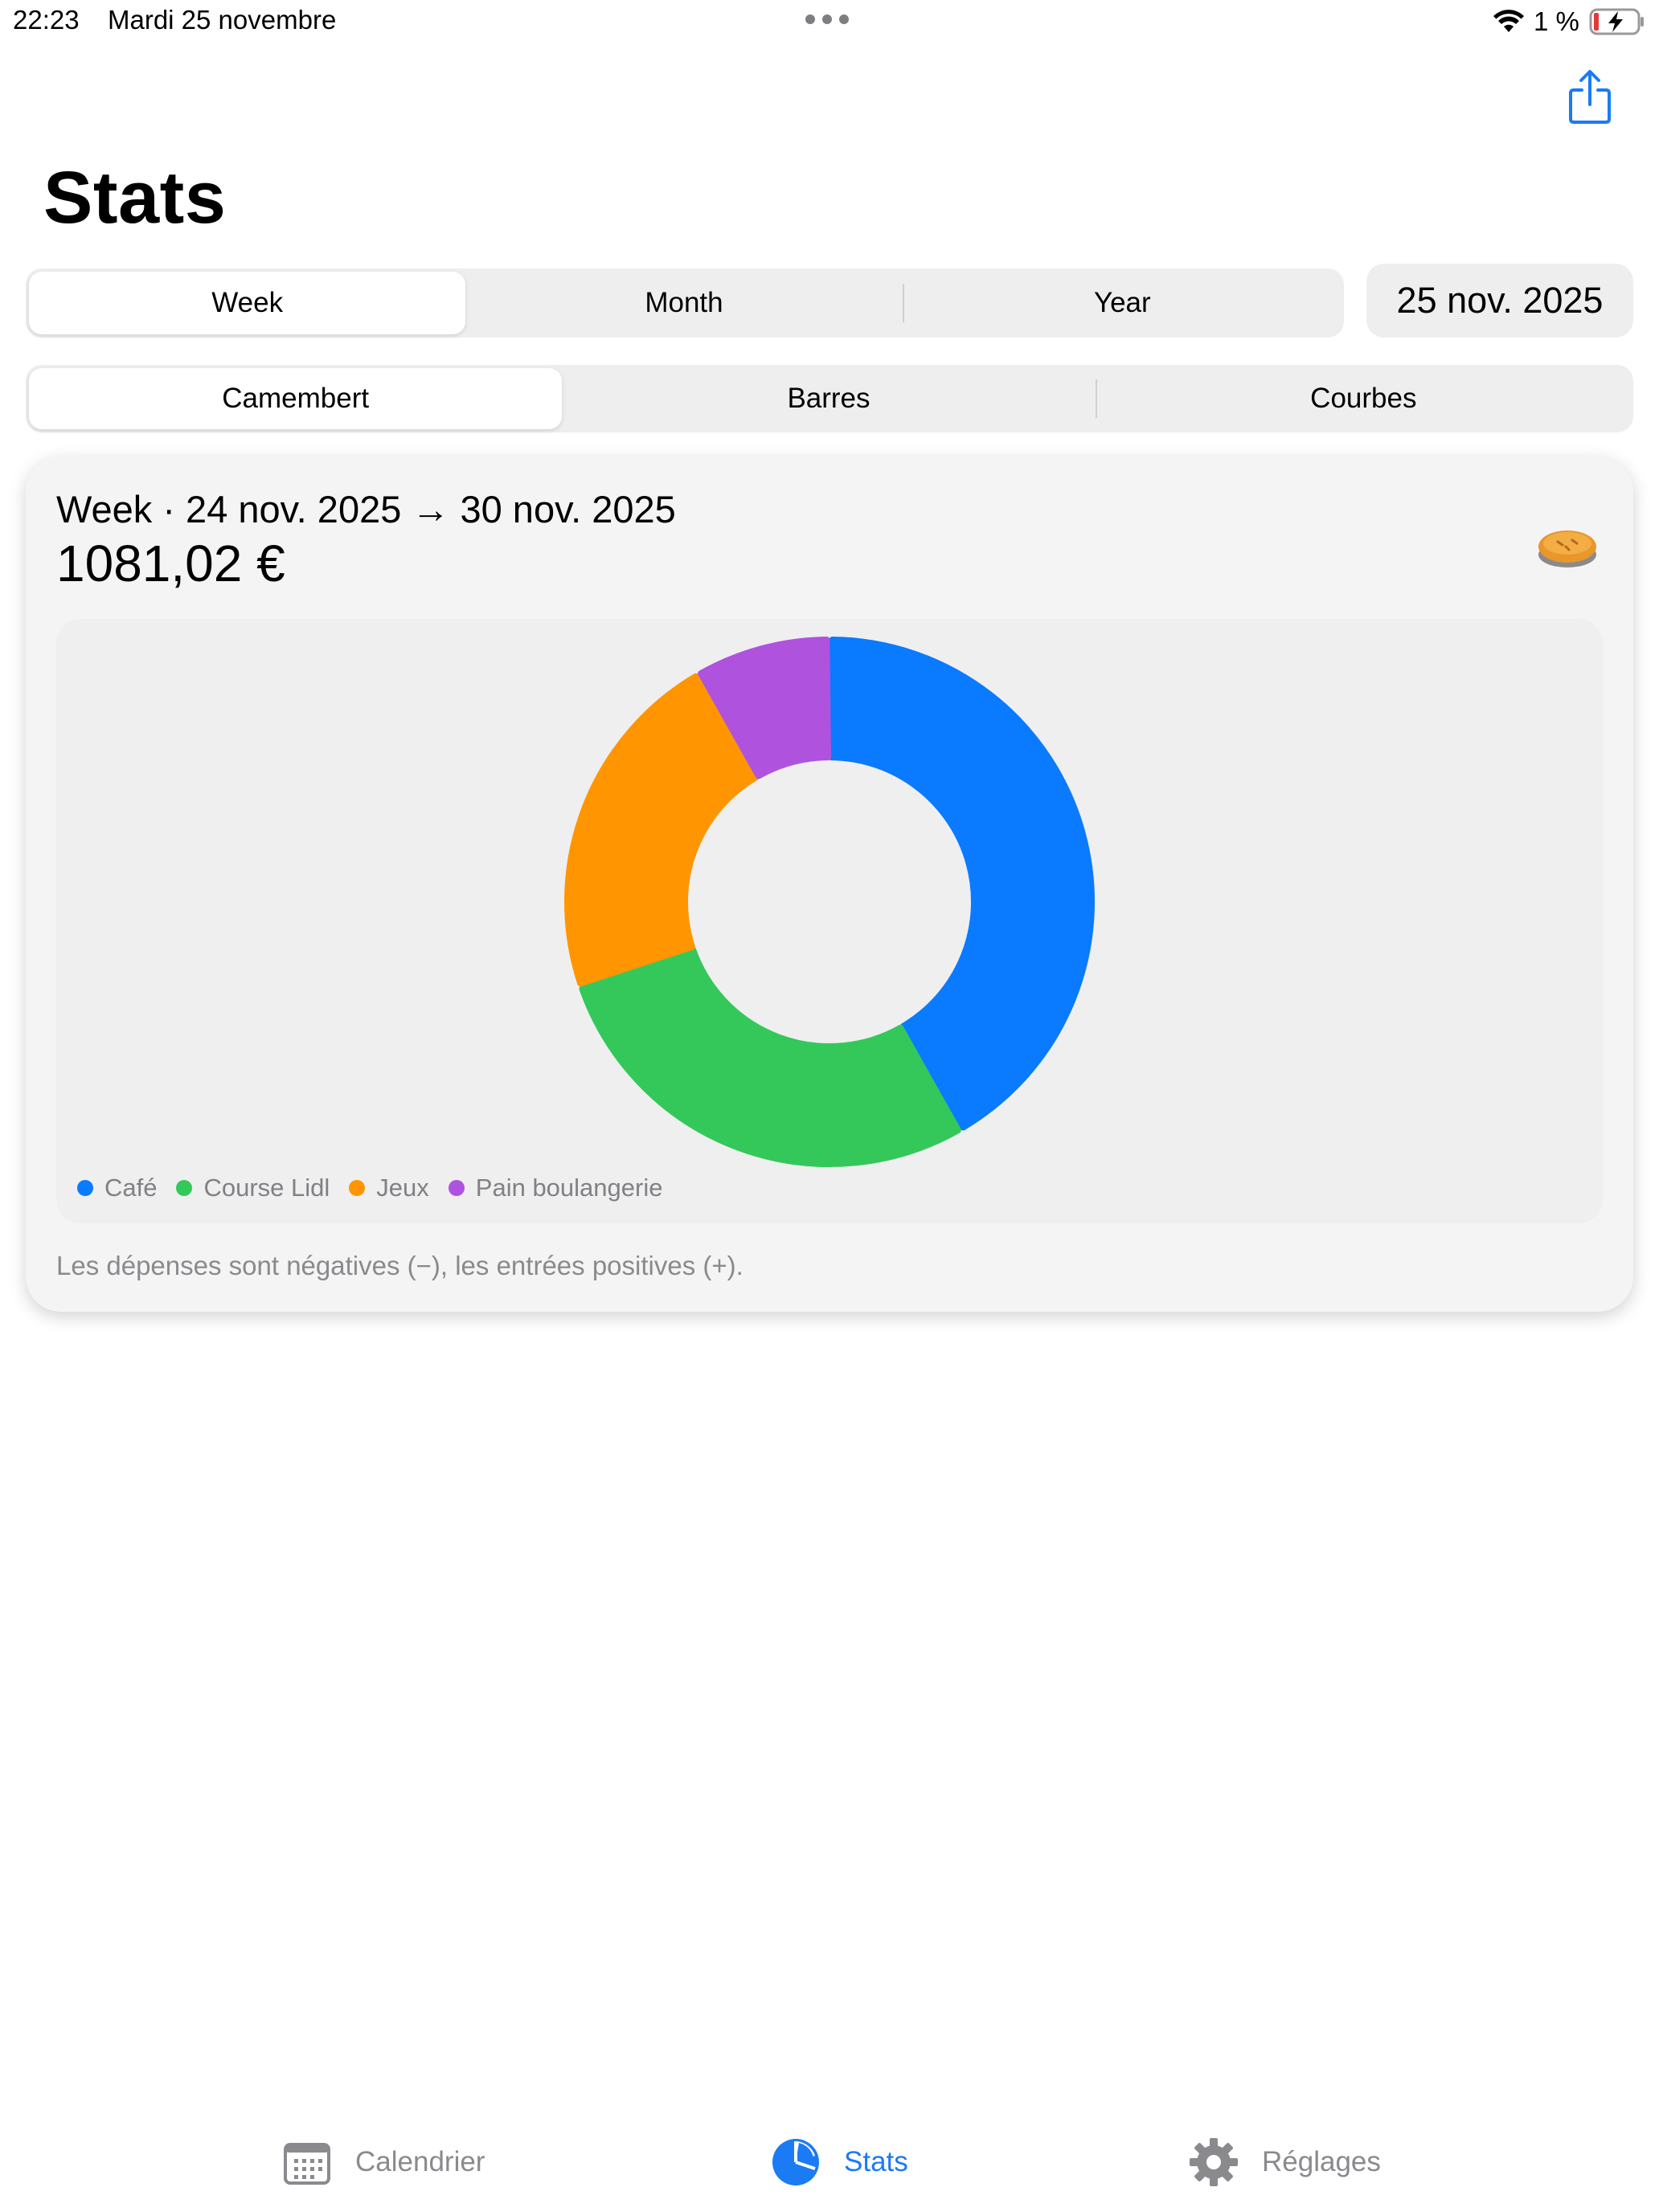 The image size is (1659, 2212). What do you see at coordinates (827, 19) in the screenshot?
I see `multitasking-dots-icon` at bounding box center [827, 19].